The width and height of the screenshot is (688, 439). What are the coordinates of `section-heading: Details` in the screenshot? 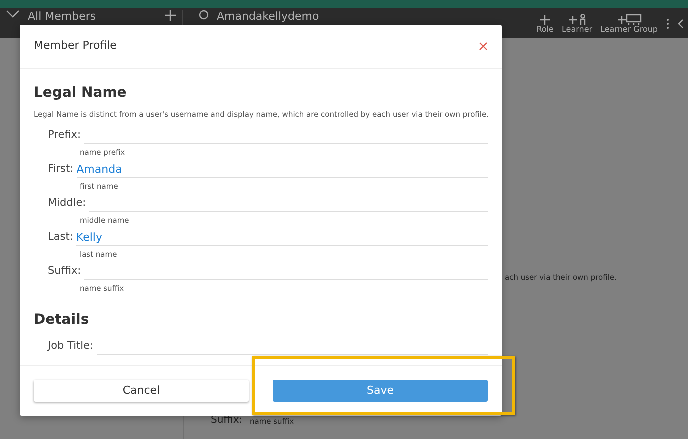 It's located at (62, 320).